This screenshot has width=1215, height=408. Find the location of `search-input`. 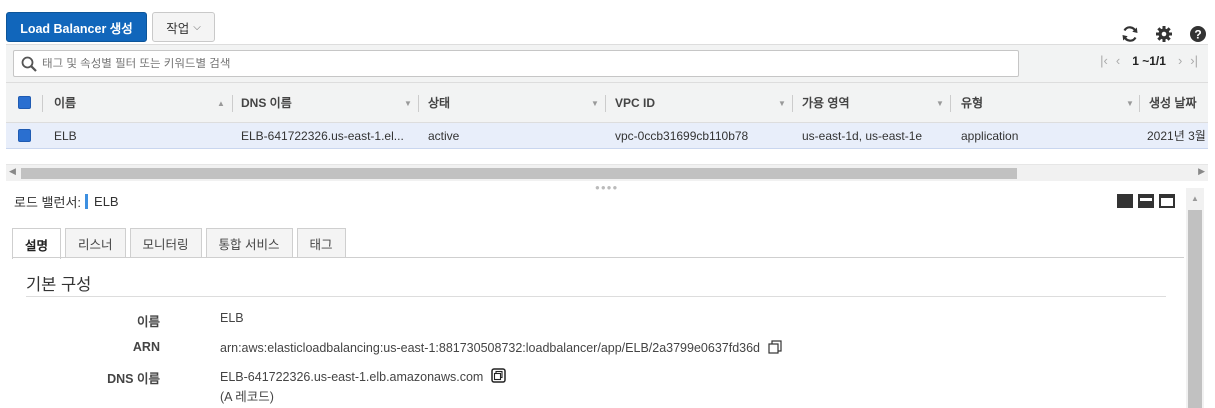

search-input is located at coordinates (530, 63).